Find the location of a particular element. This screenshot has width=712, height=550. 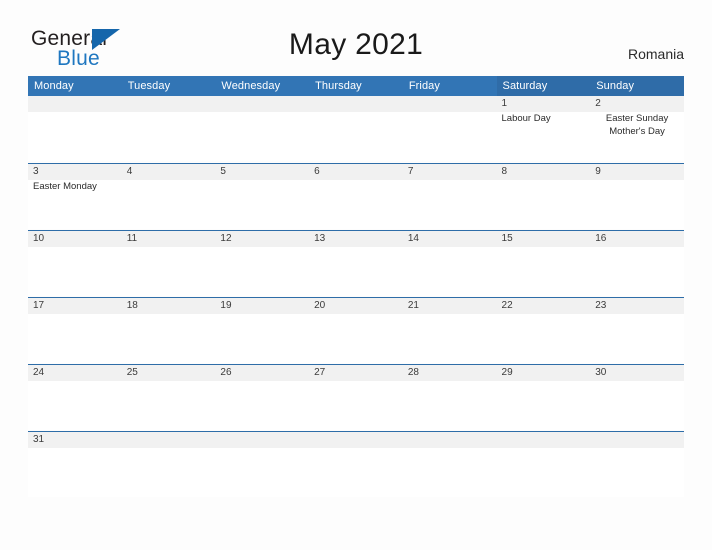

day-number: 6 is located at coordinates (356, 172).